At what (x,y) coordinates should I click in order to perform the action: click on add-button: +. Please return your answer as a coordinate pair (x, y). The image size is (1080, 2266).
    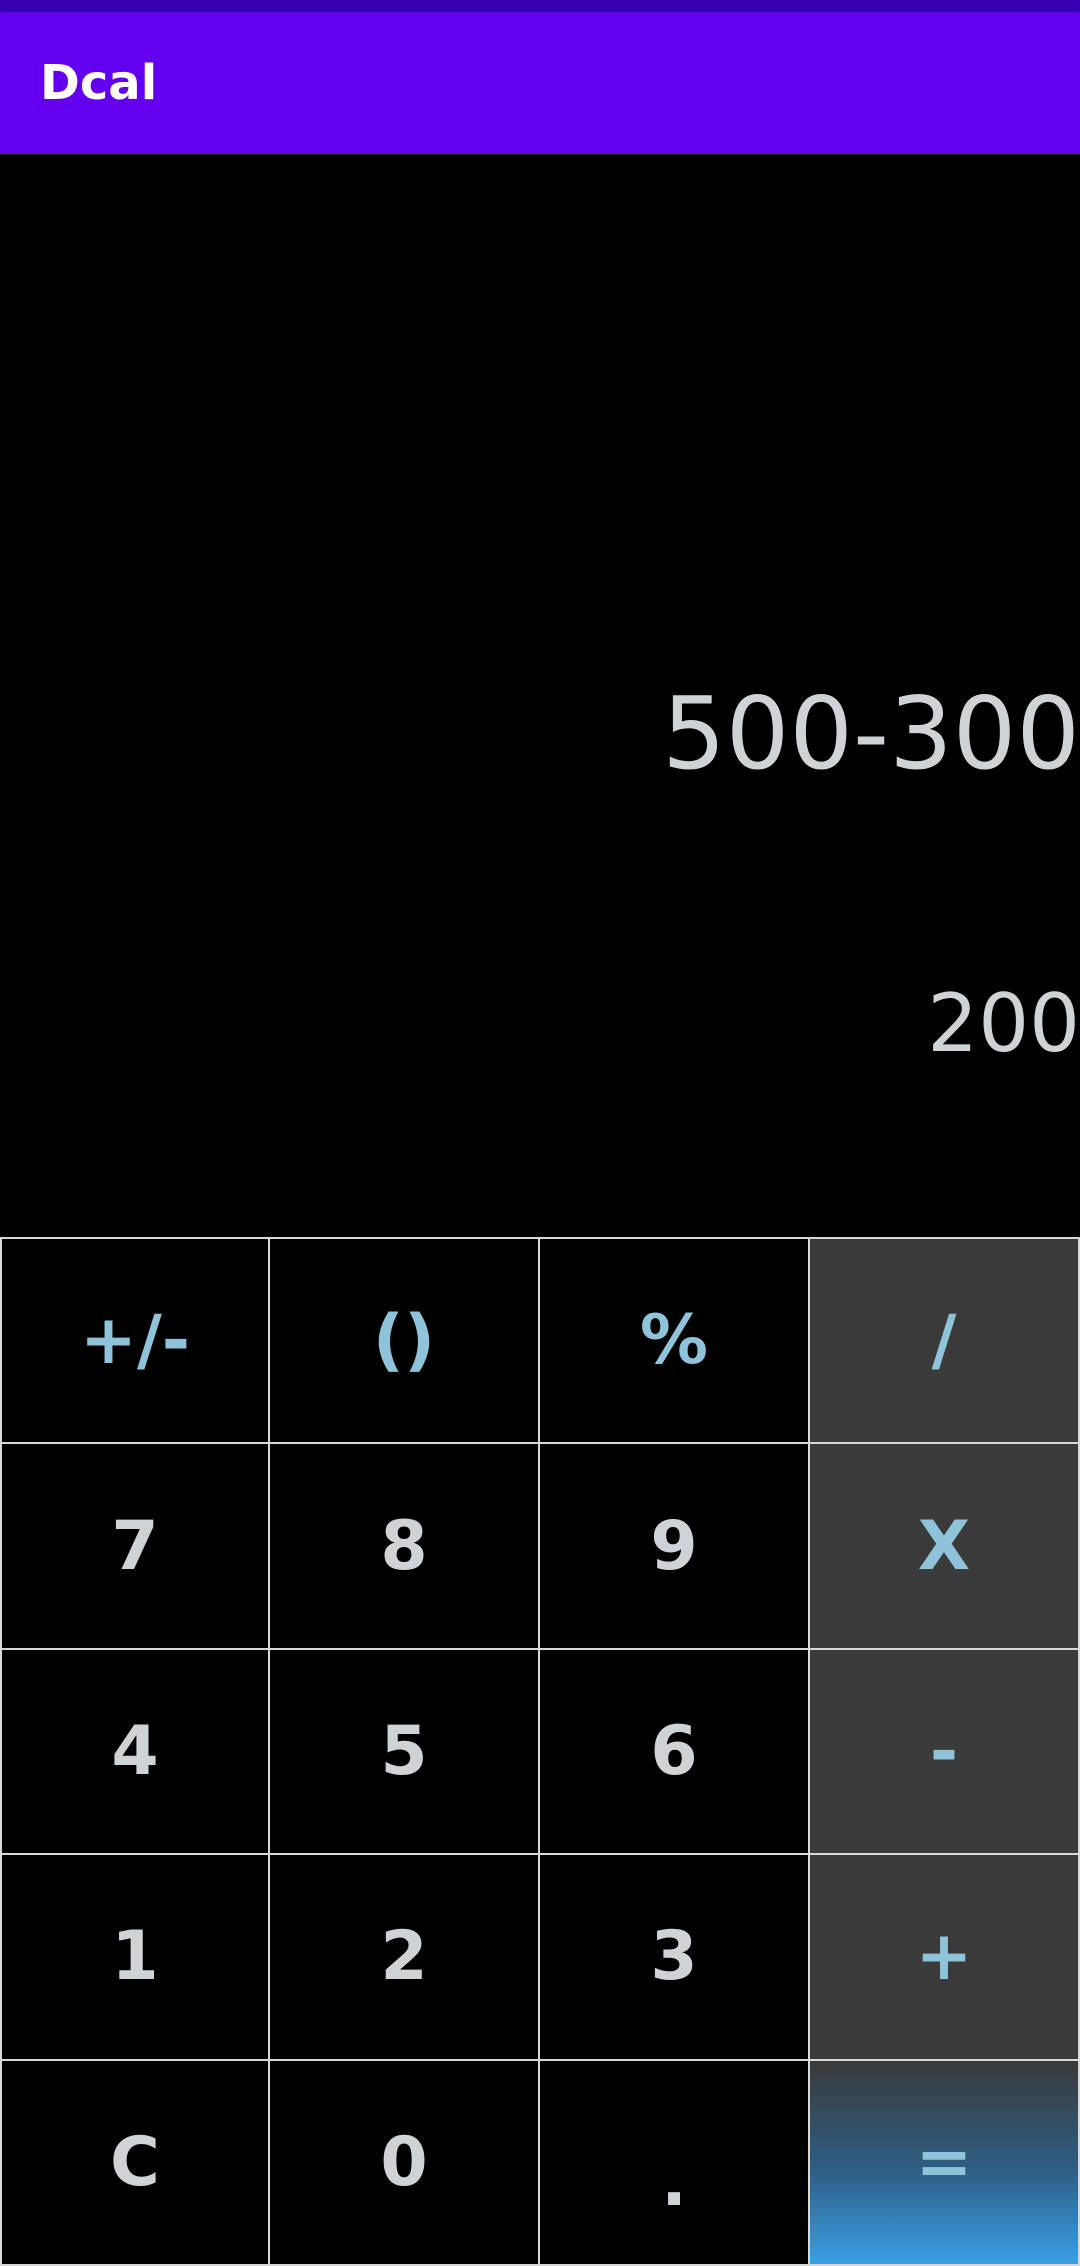
    Looking at the image, I should click on (945, 1958).